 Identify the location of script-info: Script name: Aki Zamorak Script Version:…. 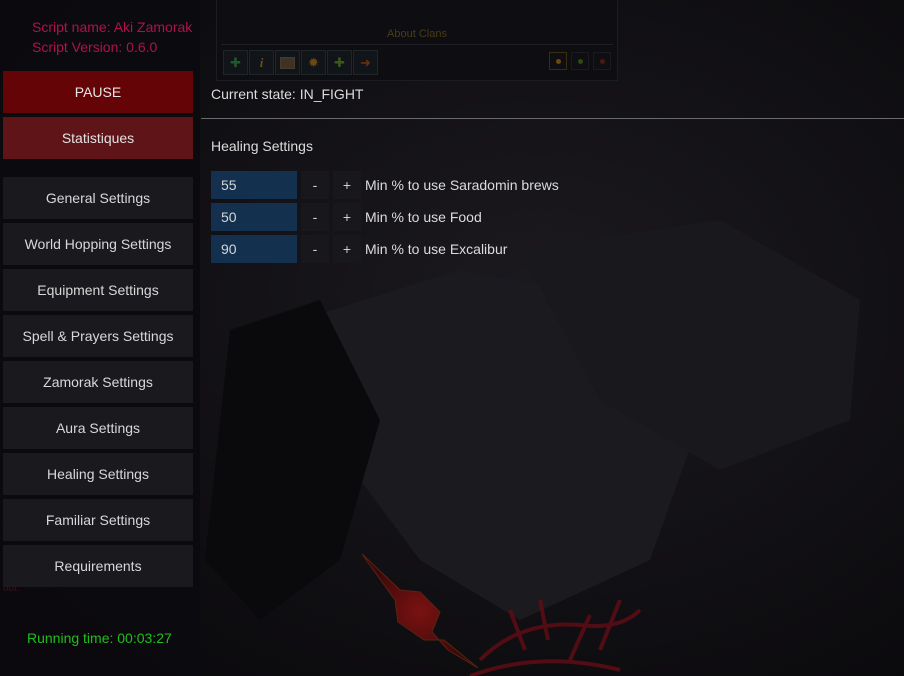
(112, 37).